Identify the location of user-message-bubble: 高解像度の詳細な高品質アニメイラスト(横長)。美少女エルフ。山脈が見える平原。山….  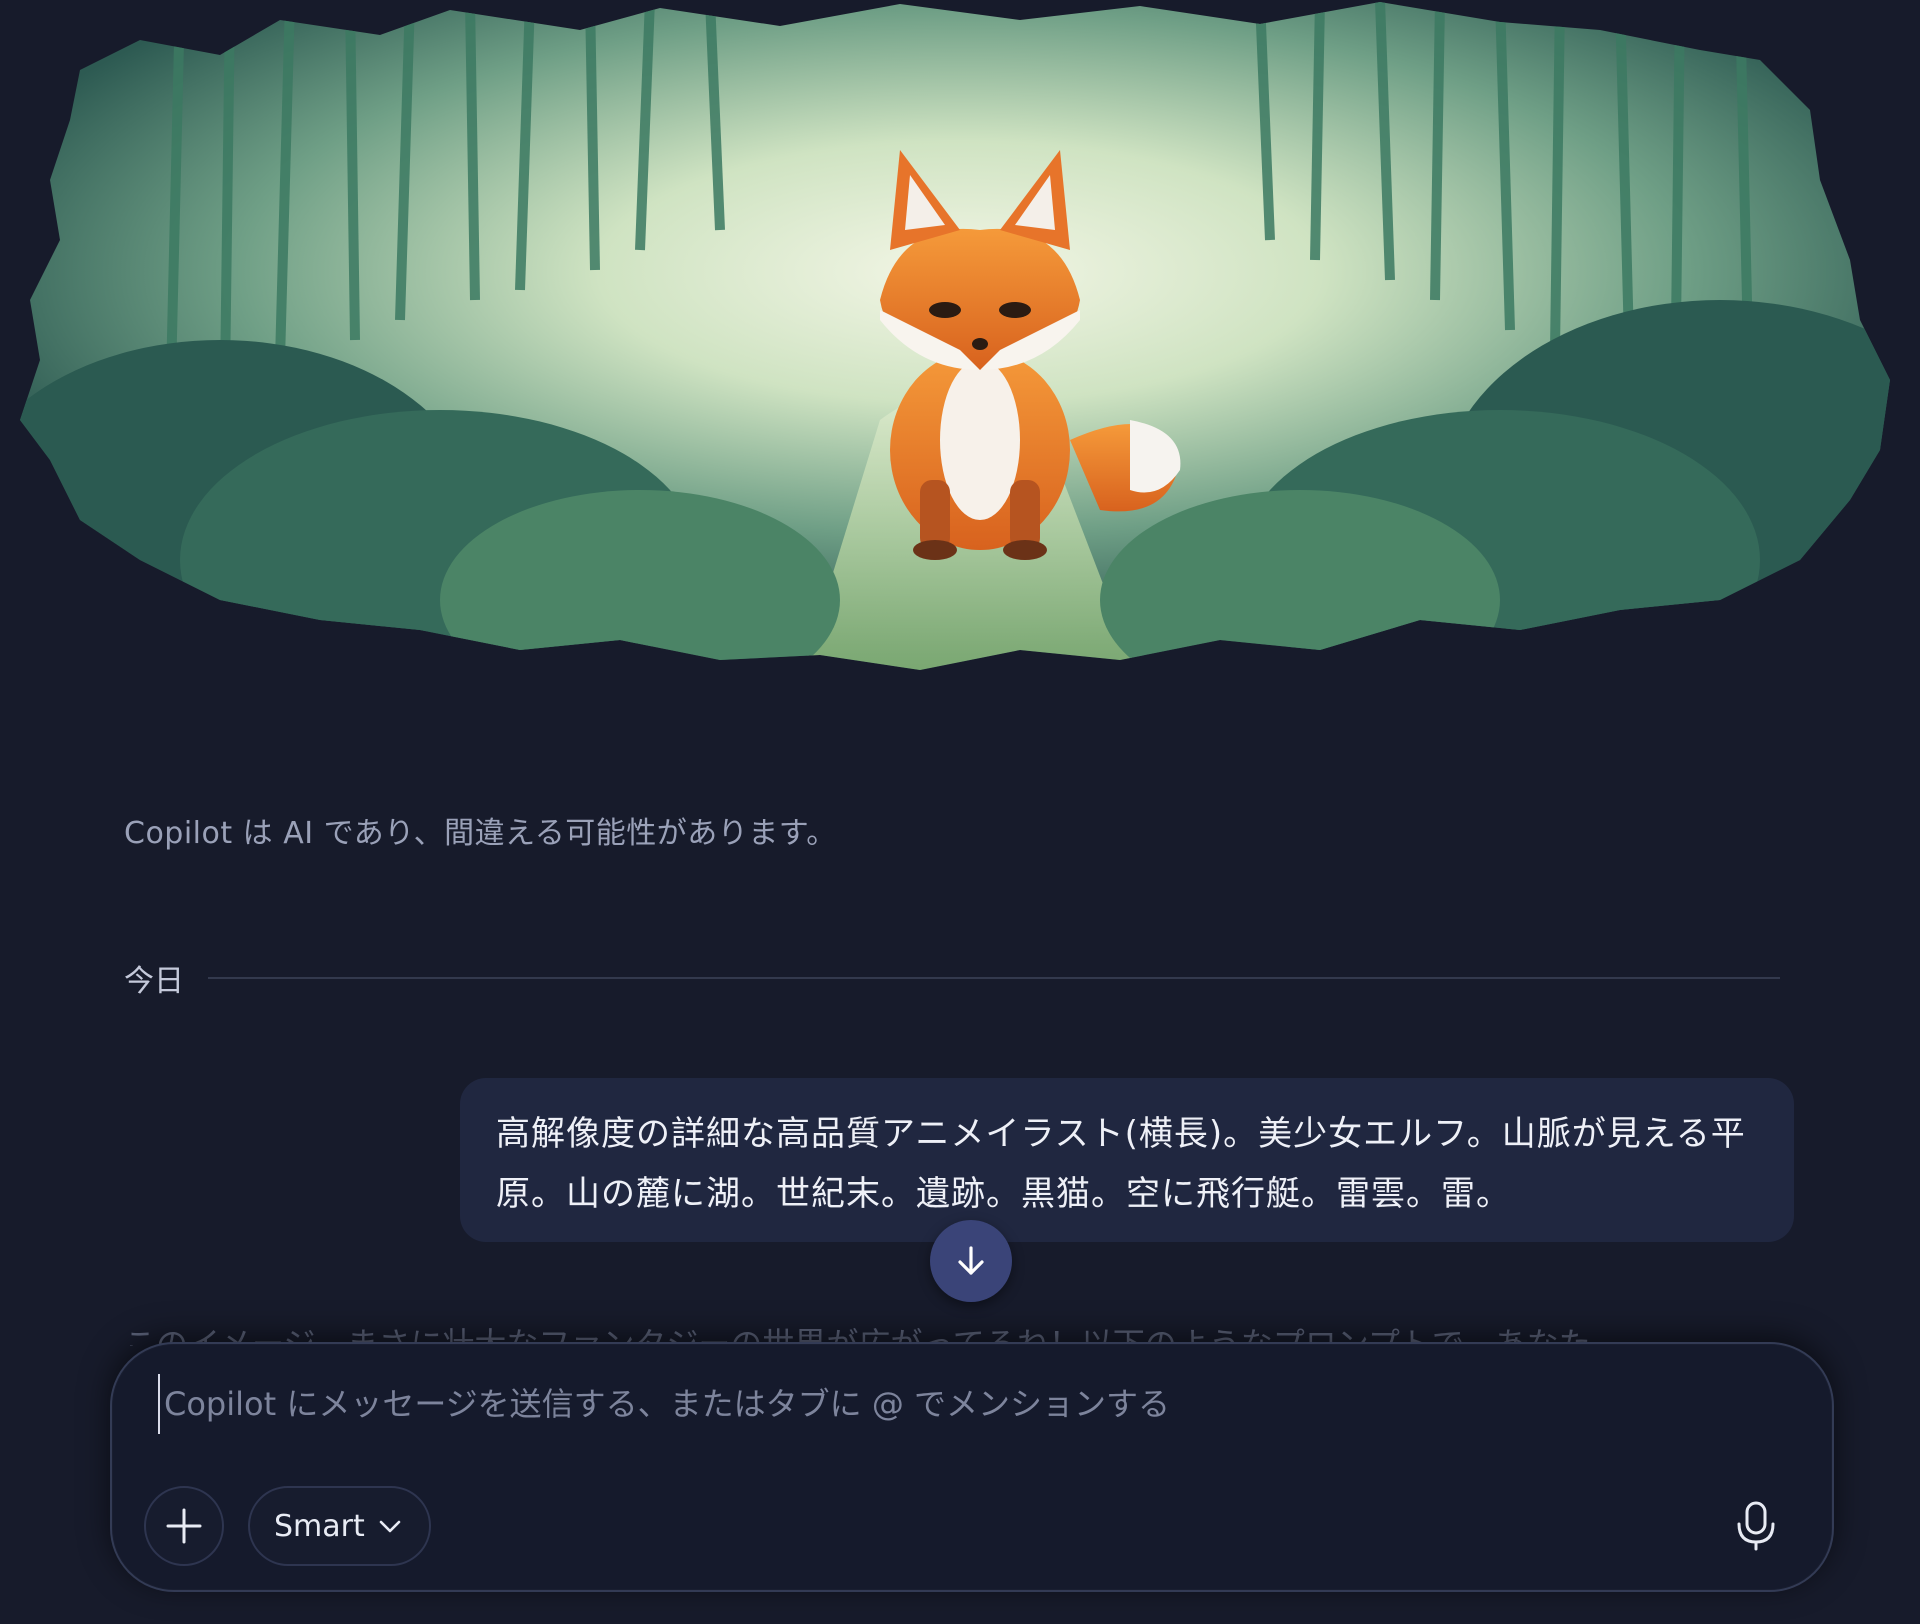
(1127, 1160).